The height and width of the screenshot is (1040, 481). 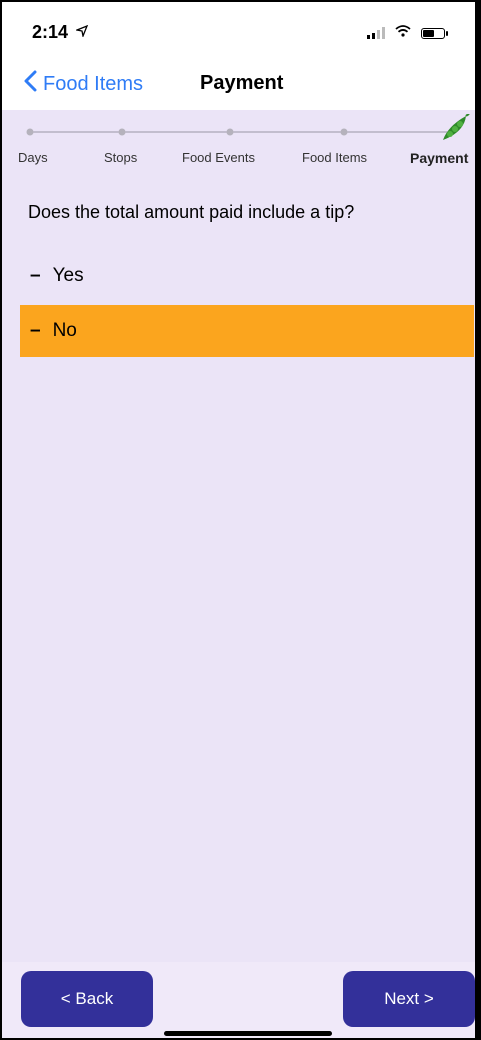 I want to click on signal-icon, so click(x=376, y=33).